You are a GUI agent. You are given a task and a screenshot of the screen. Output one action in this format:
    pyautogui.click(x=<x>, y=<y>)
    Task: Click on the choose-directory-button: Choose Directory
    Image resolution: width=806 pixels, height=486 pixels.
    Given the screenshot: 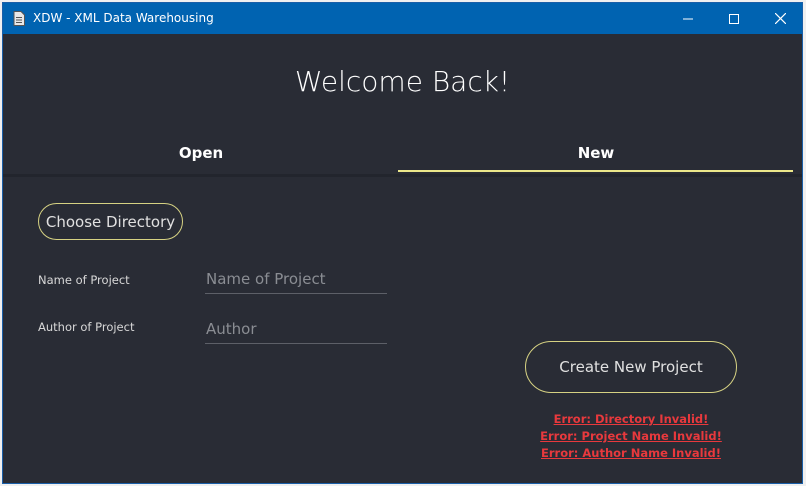 What is the action you would take?
    pyautogui.click(x=110, y=221)
    